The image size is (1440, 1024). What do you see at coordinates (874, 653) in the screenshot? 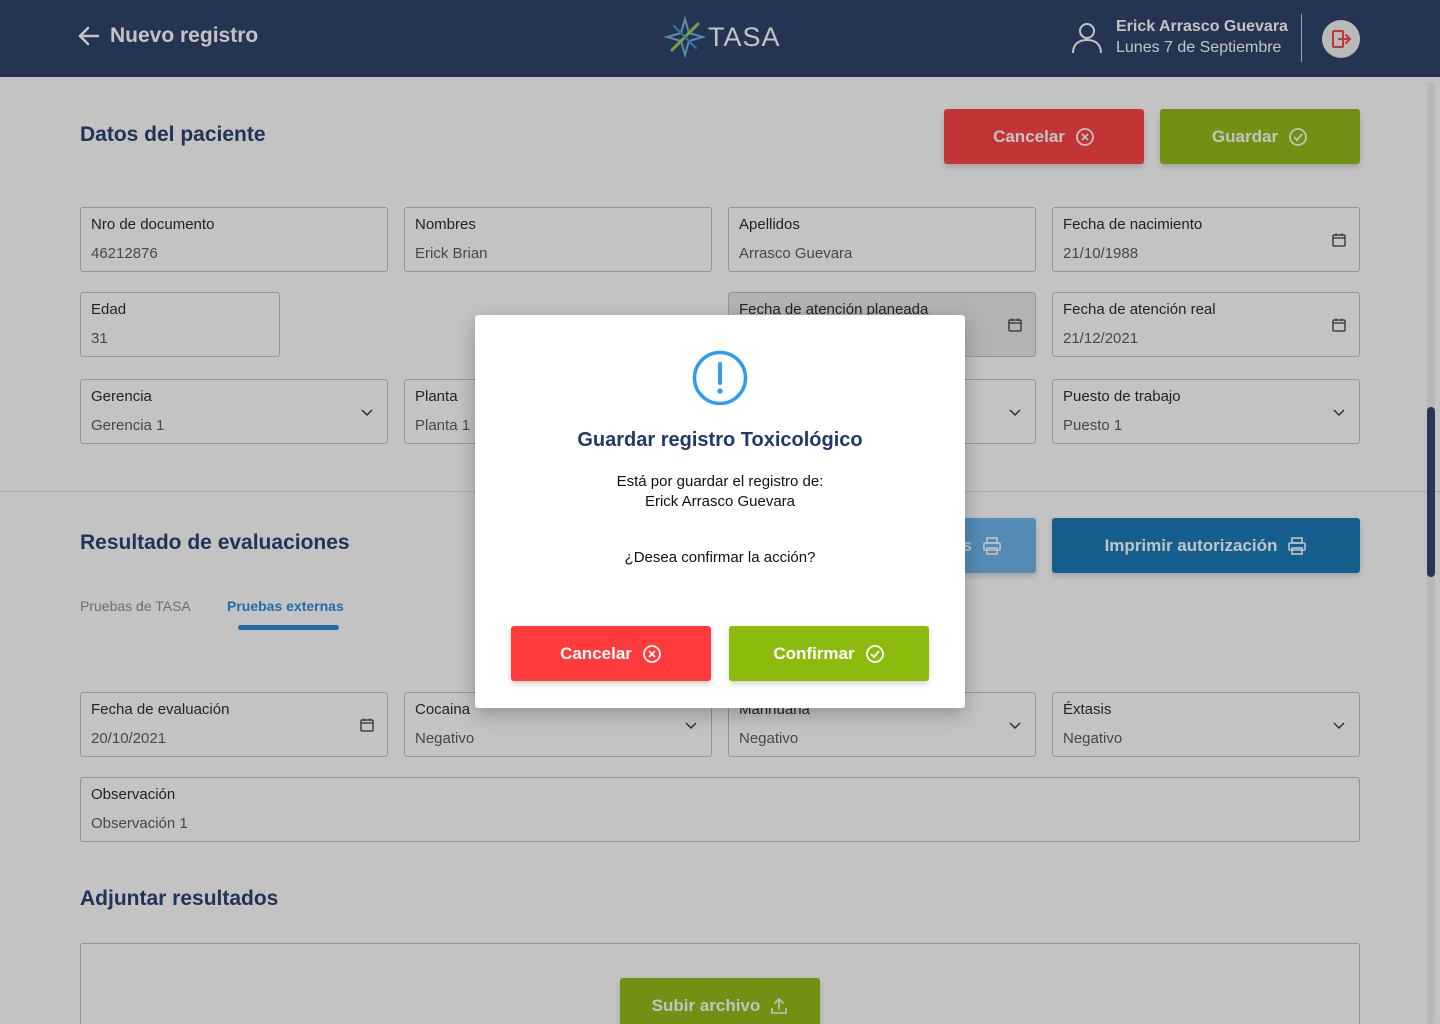
I see `check-circle-icon` at bounding box center [874, 653].